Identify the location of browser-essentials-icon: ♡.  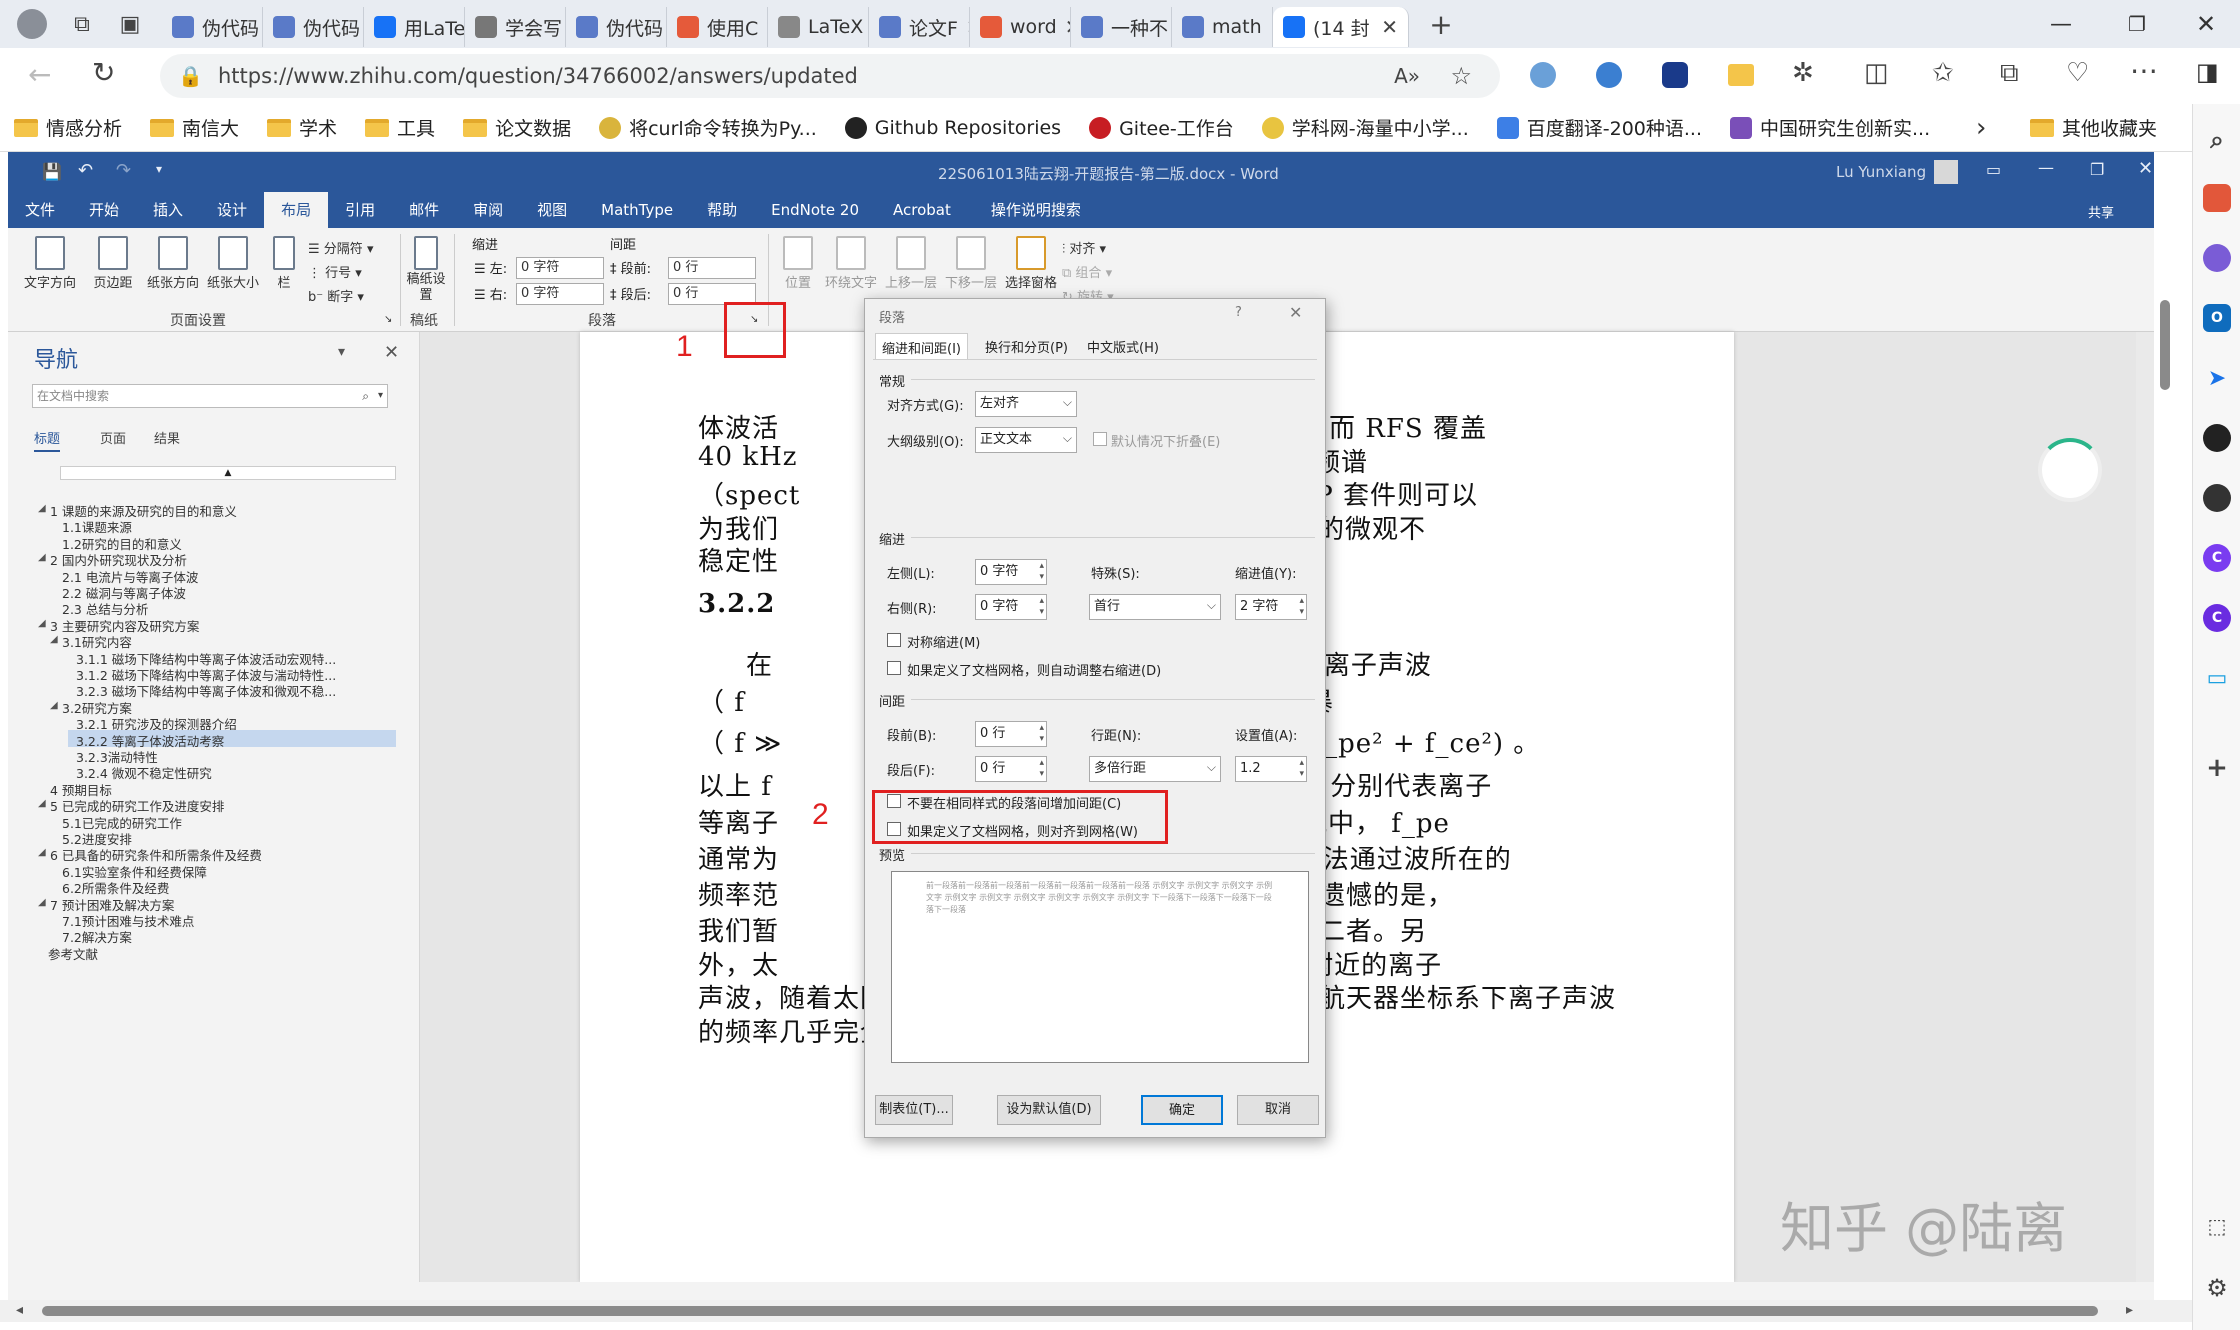
(2077, 73).